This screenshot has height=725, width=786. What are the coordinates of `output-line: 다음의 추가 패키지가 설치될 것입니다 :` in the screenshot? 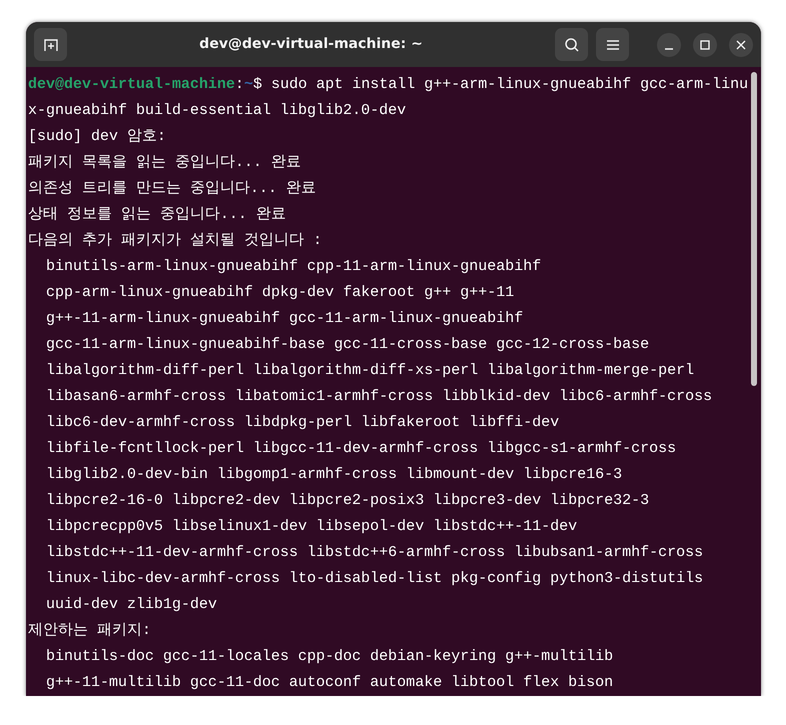 It's located at (175, 240).